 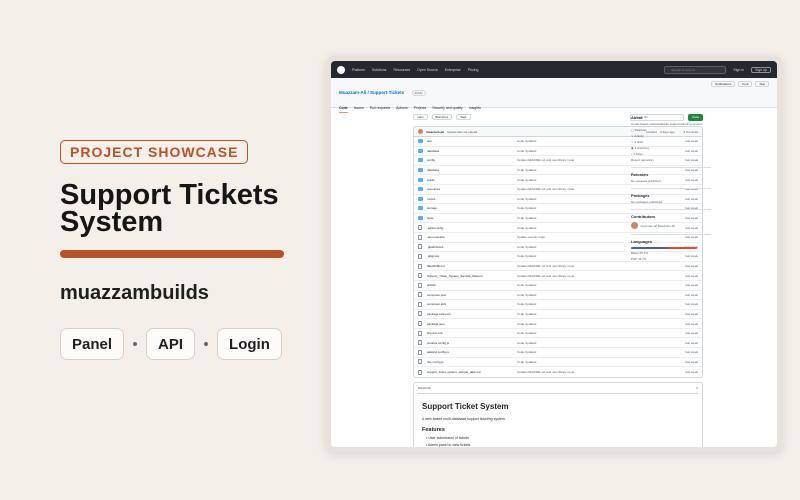 What do you see at coordinates (472, 141) in the screenshot?
I see `file-name: app` at bounding box center [472, 141].